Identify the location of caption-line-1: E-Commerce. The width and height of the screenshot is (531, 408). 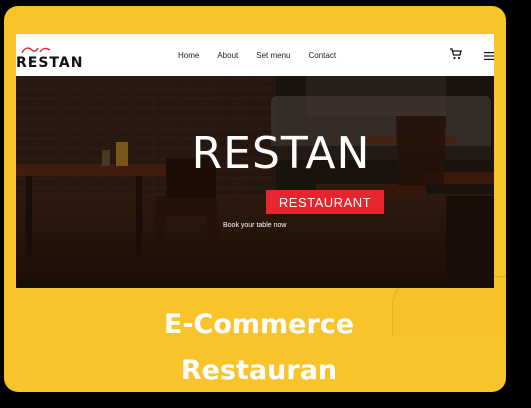
(259, 324).